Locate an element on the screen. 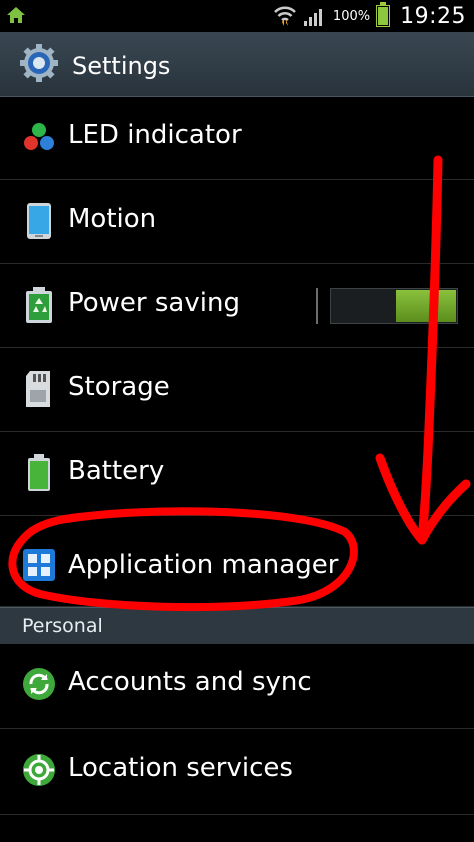 This screenshot has height=842, width=474. settings-item-accounts-and-sync: Accounts and sync is located at coordinates (237, 686).